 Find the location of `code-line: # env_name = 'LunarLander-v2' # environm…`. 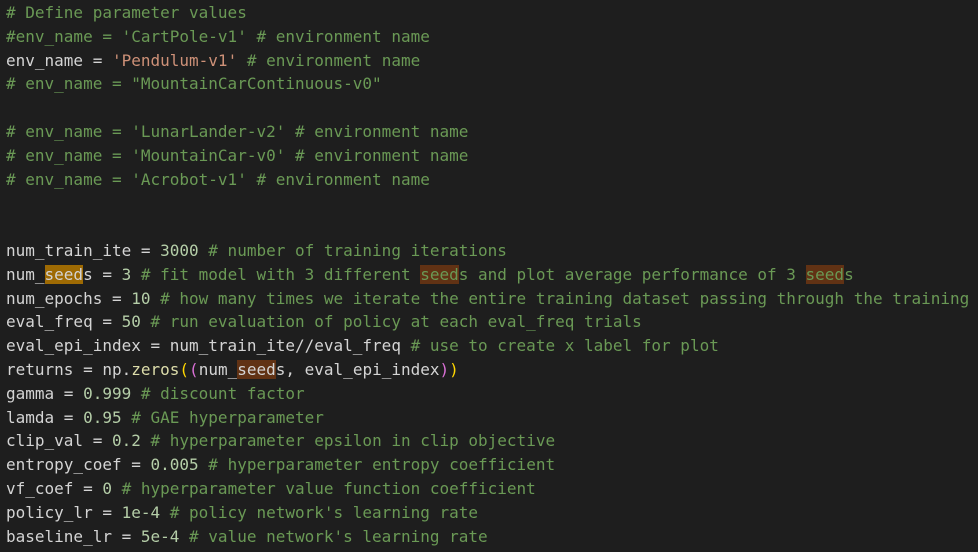

code-line: # env_name = 'LunarLander-v2' # environm… is located at coordinates (492, 132).